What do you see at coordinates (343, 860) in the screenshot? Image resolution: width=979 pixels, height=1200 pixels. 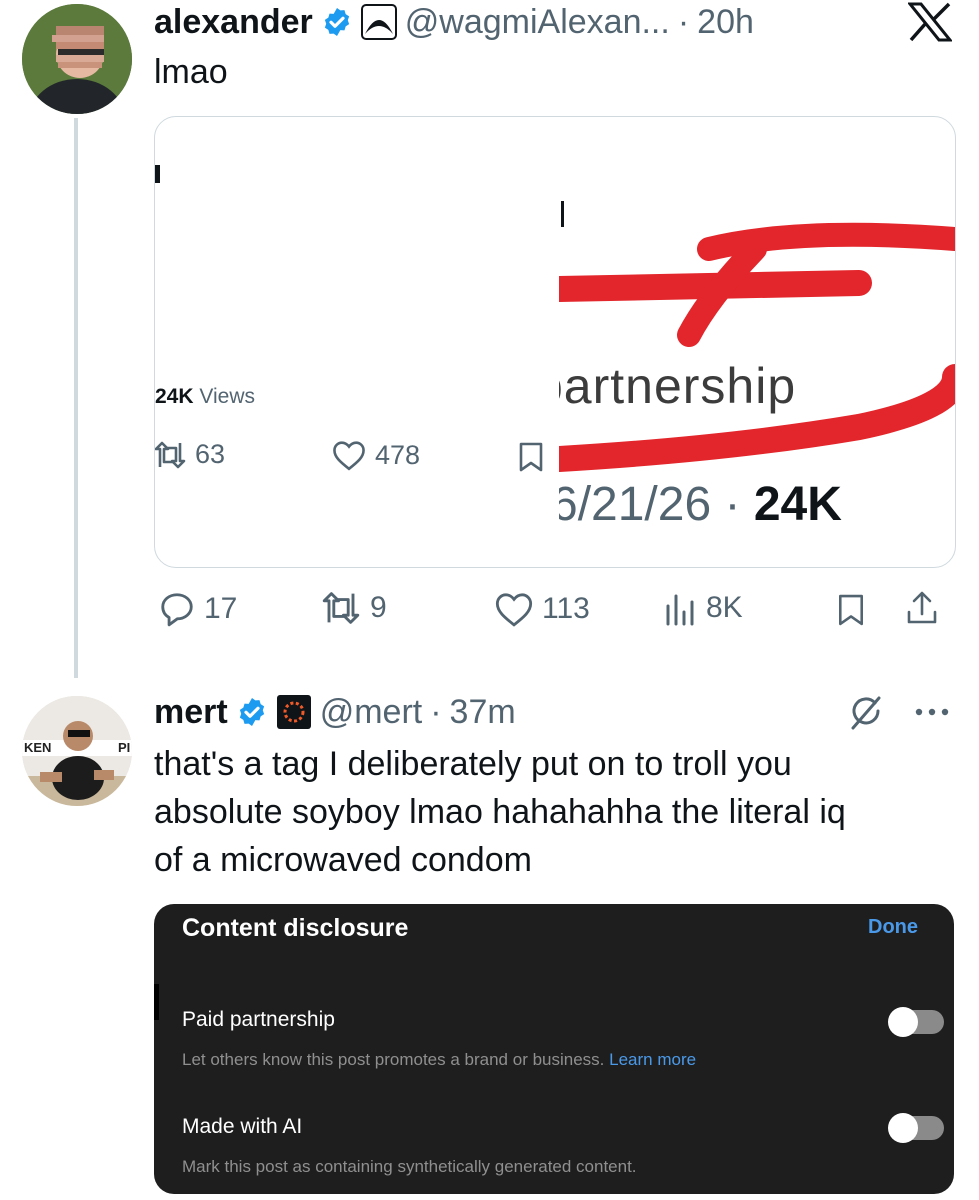 I see `tweet2-line-3: of a microwaved condom` at bounding box center [343, 860].